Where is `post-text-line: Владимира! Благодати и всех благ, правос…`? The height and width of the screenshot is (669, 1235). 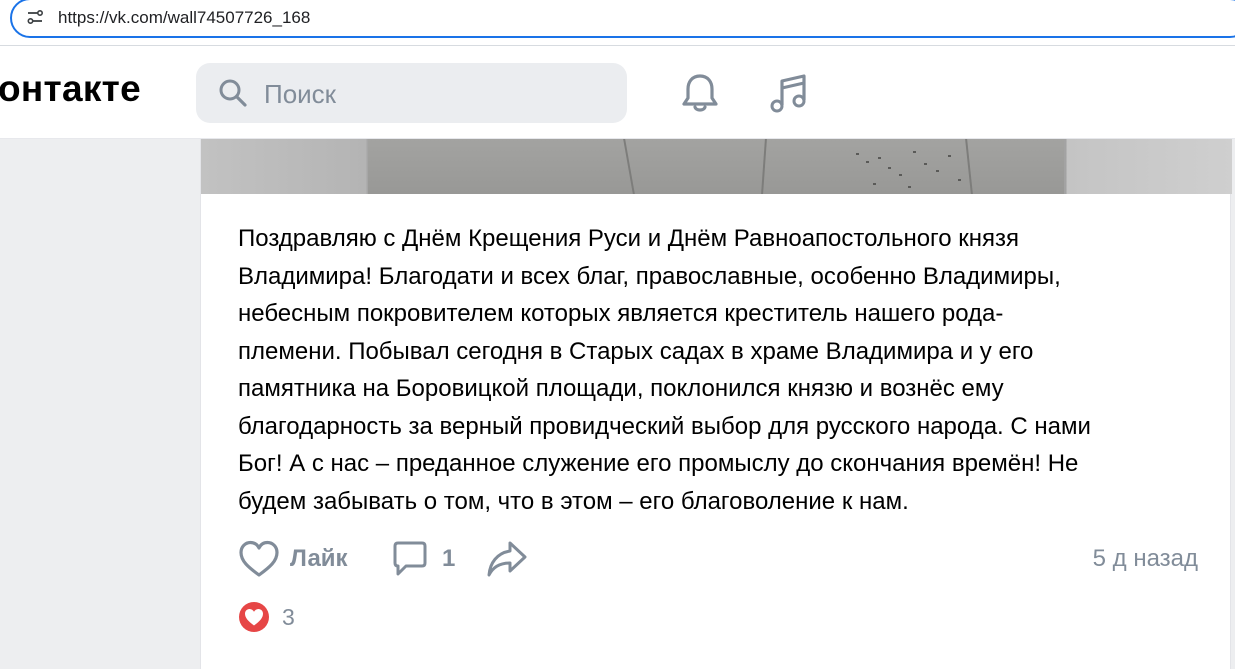 post-text-line: Владимира! Благодати и всех благ, правос… is located at coordinates (649, 276).